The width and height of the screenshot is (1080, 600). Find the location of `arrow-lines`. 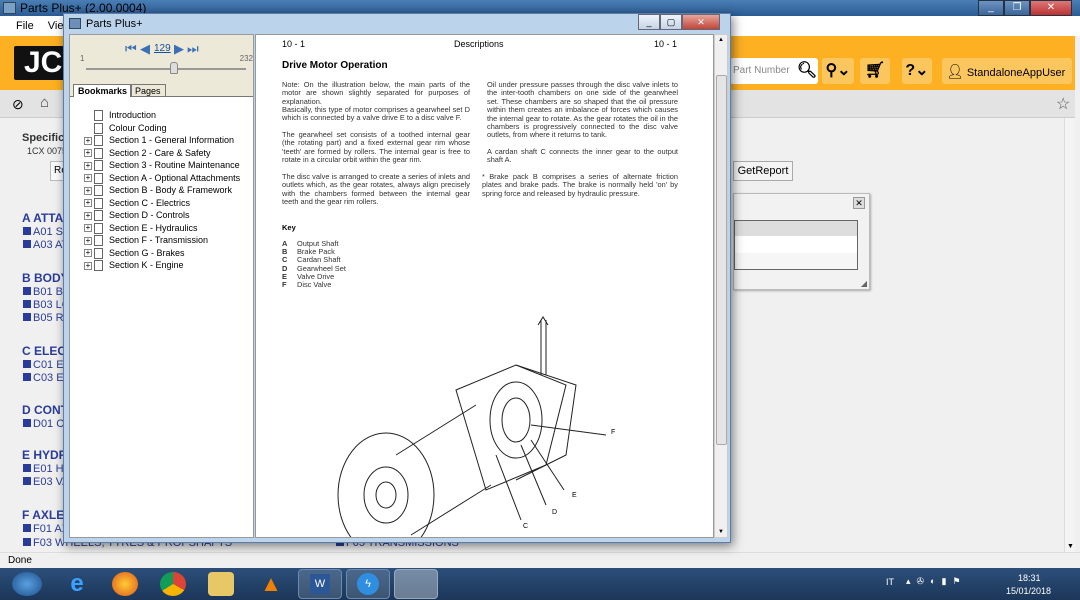

arrow-lines is located at coordinates (543, 347).